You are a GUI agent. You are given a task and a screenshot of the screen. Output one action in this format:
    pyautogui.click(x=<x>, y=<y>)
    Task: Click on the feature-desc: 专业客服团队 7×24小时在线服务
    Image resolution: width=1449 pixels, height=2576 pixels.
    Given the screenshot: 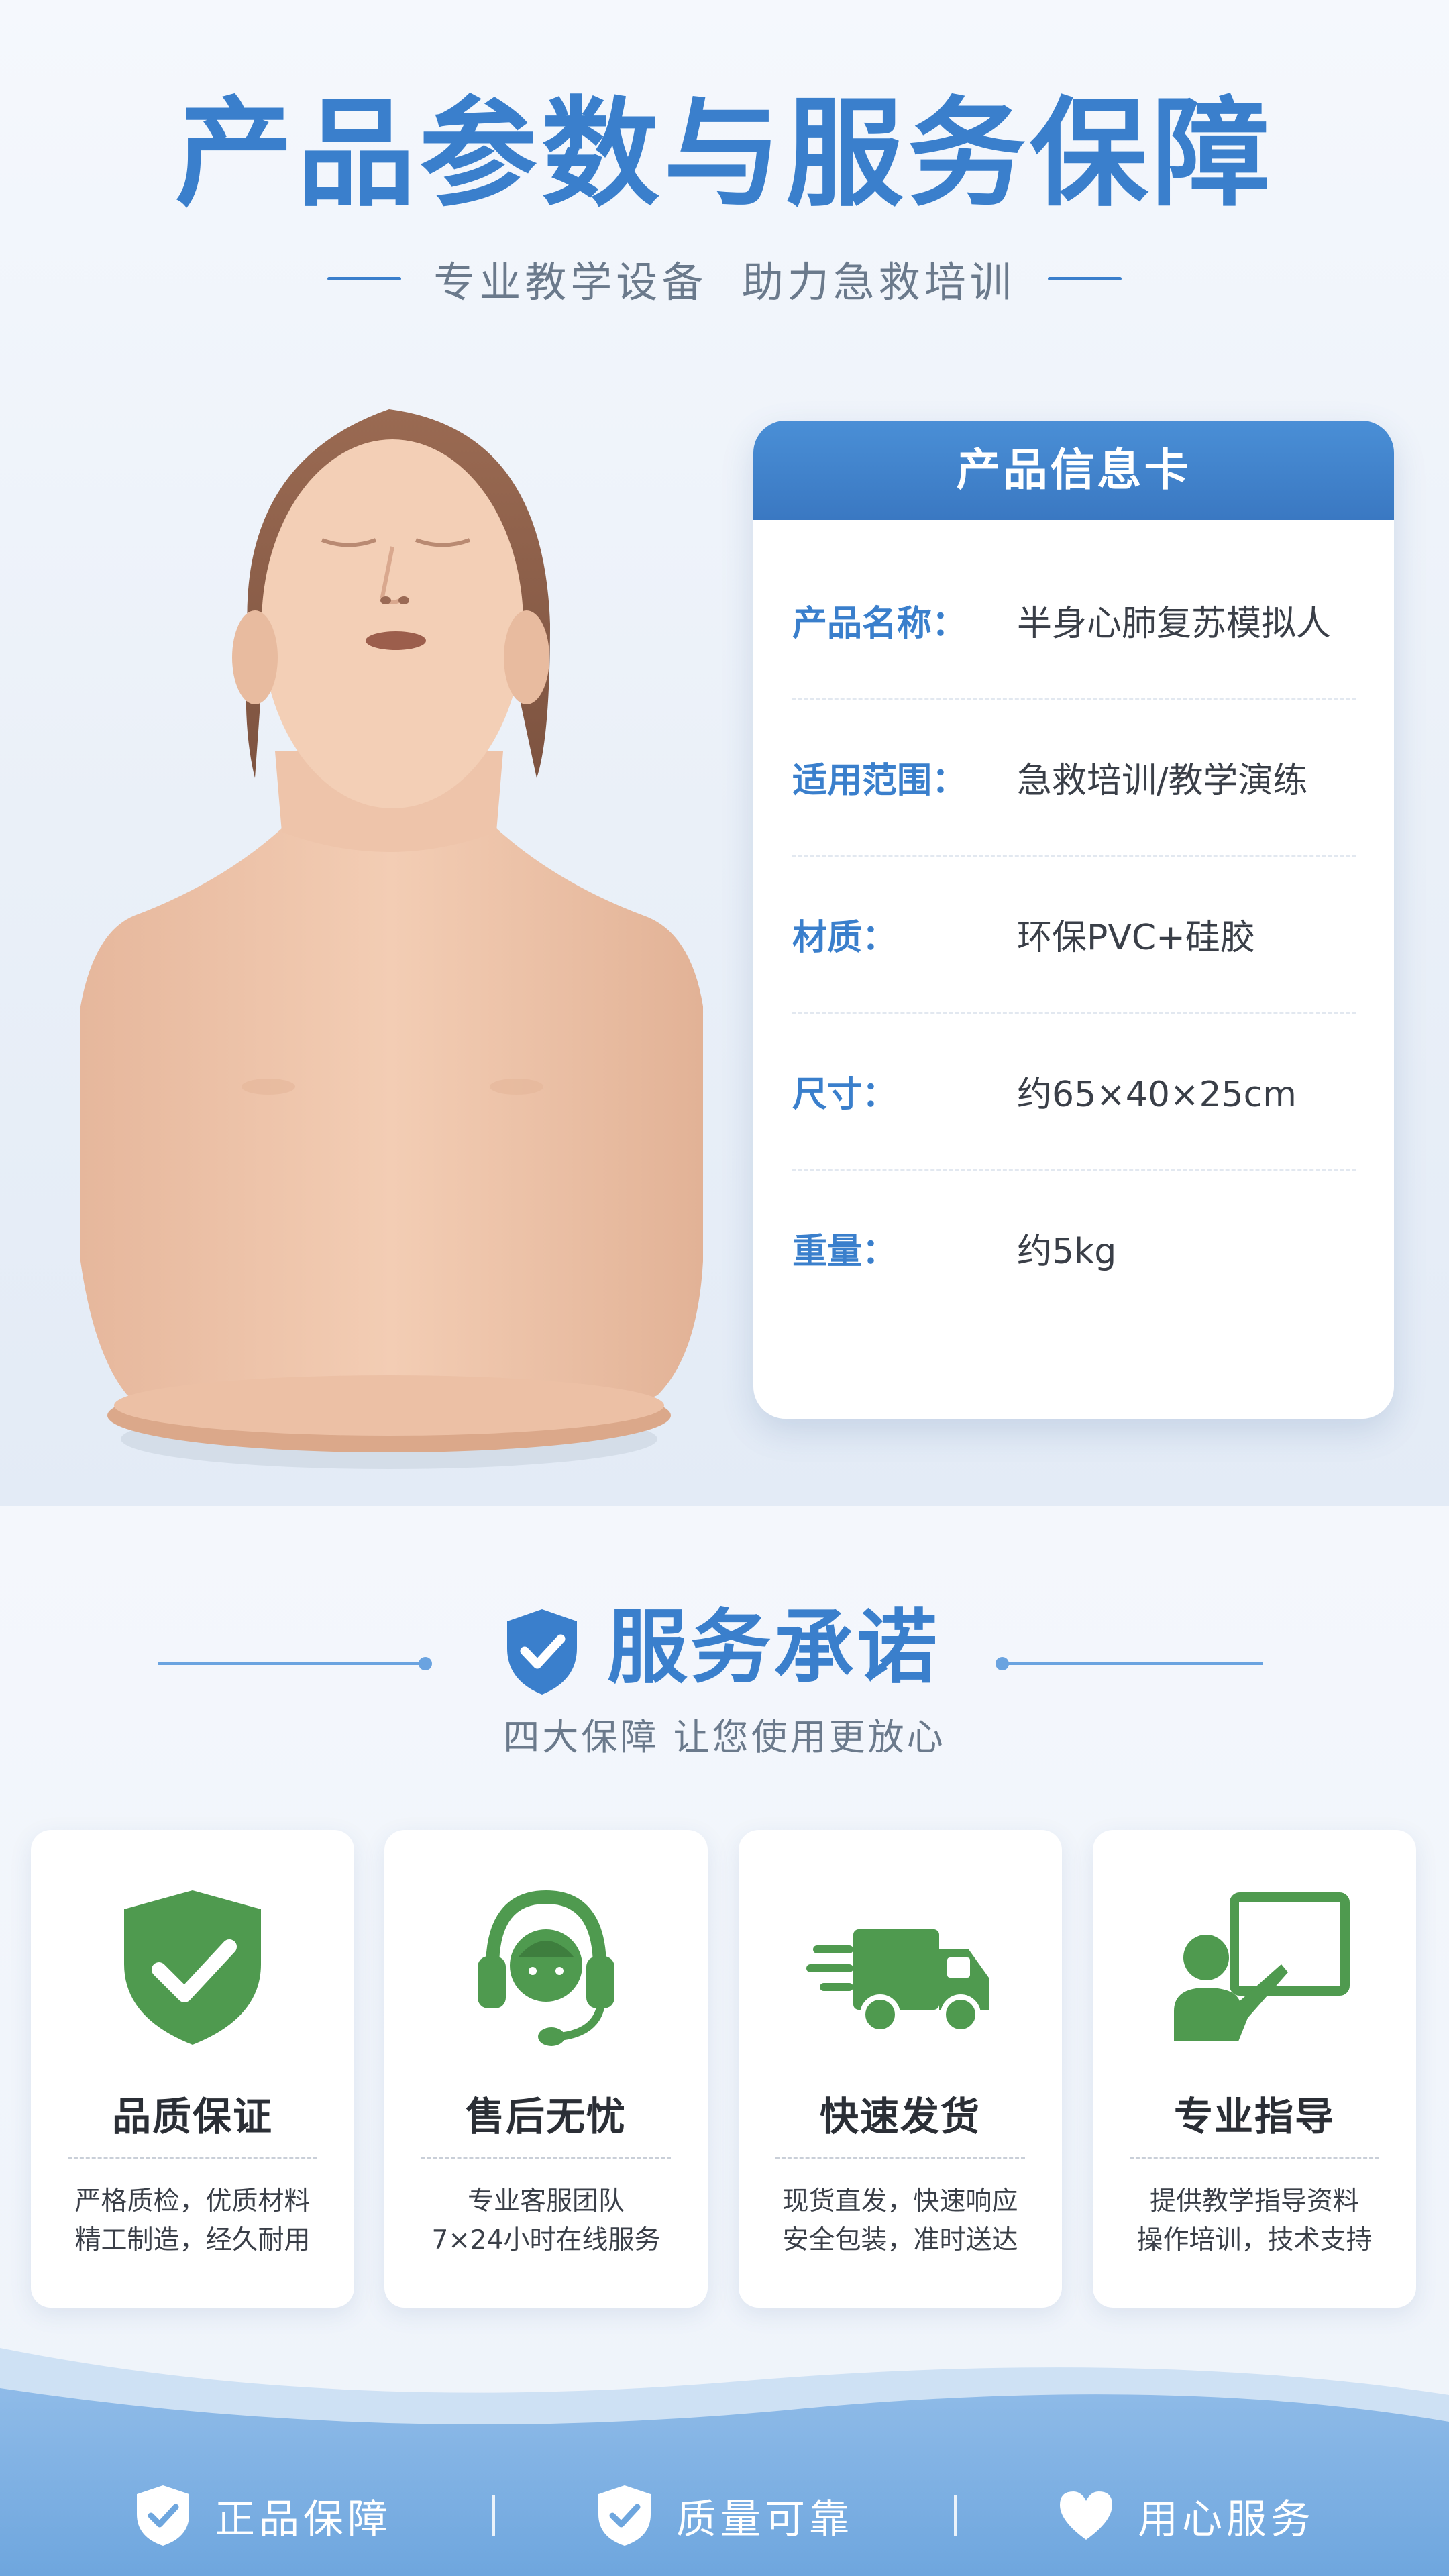 What is the action you would take?
    pyautogui.click(x=546, y=2221)
    